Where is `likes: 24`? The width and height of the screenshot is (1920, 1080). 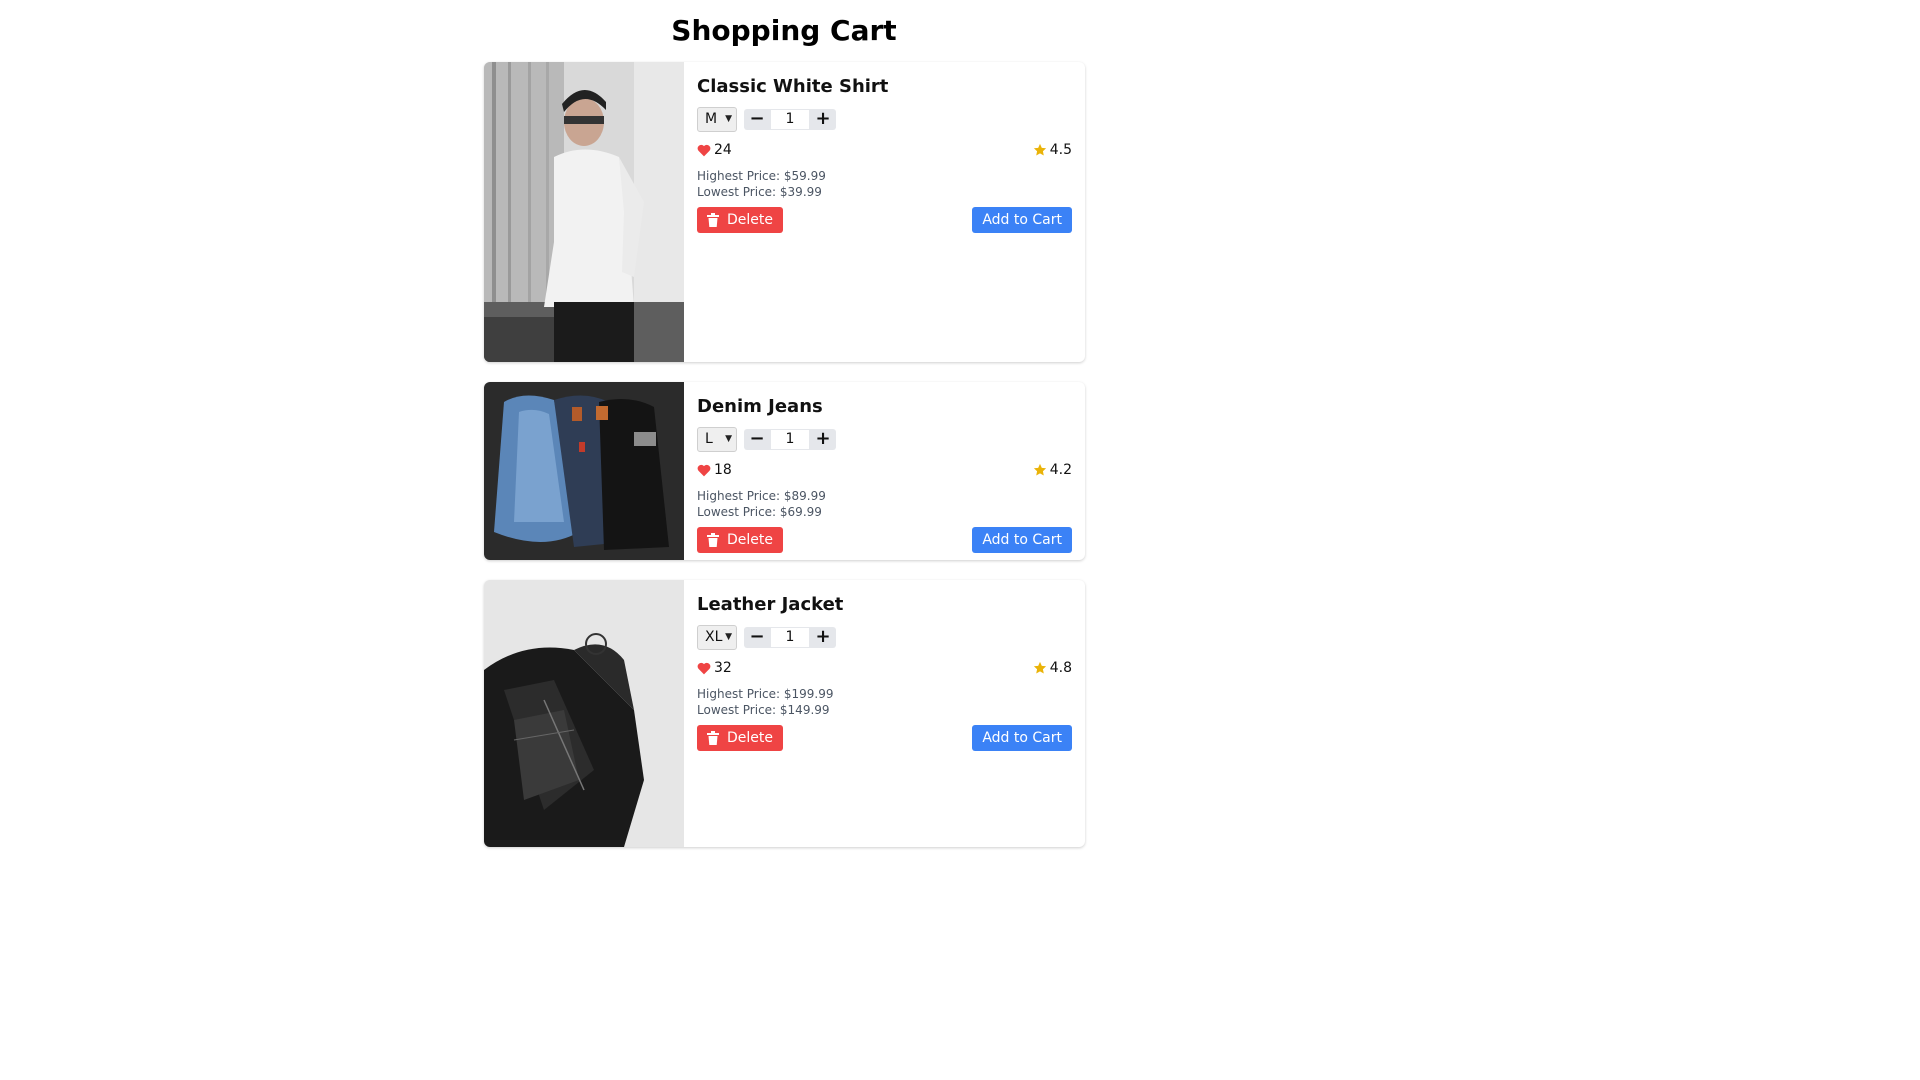 likes: 24 is located at coordinates (714, 150).